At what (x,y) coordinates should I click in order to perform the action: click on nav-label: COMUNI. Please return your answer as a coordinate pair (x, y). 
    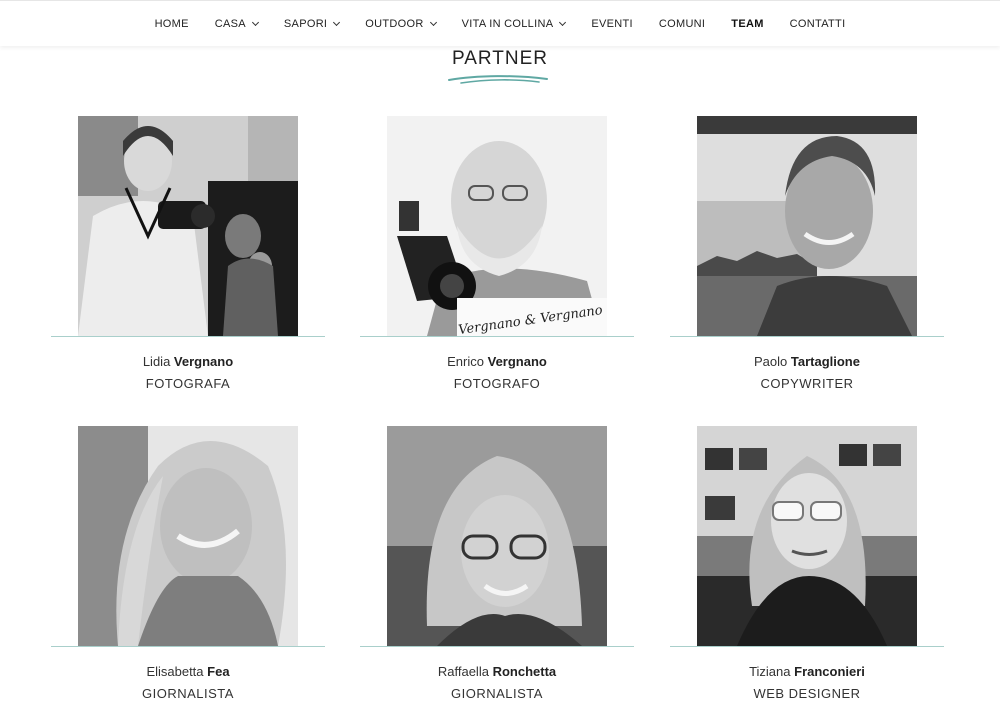
    Looking at the image, I should click on (682, 23).